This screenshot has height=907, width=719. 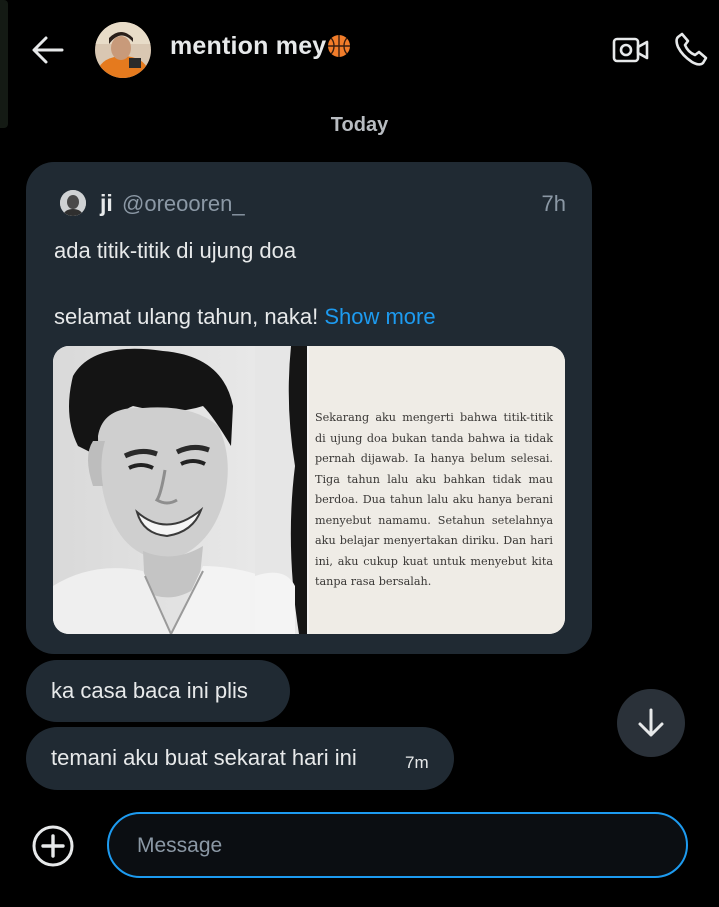 I want to click on basketball-icon, so click(x=339, y=49).